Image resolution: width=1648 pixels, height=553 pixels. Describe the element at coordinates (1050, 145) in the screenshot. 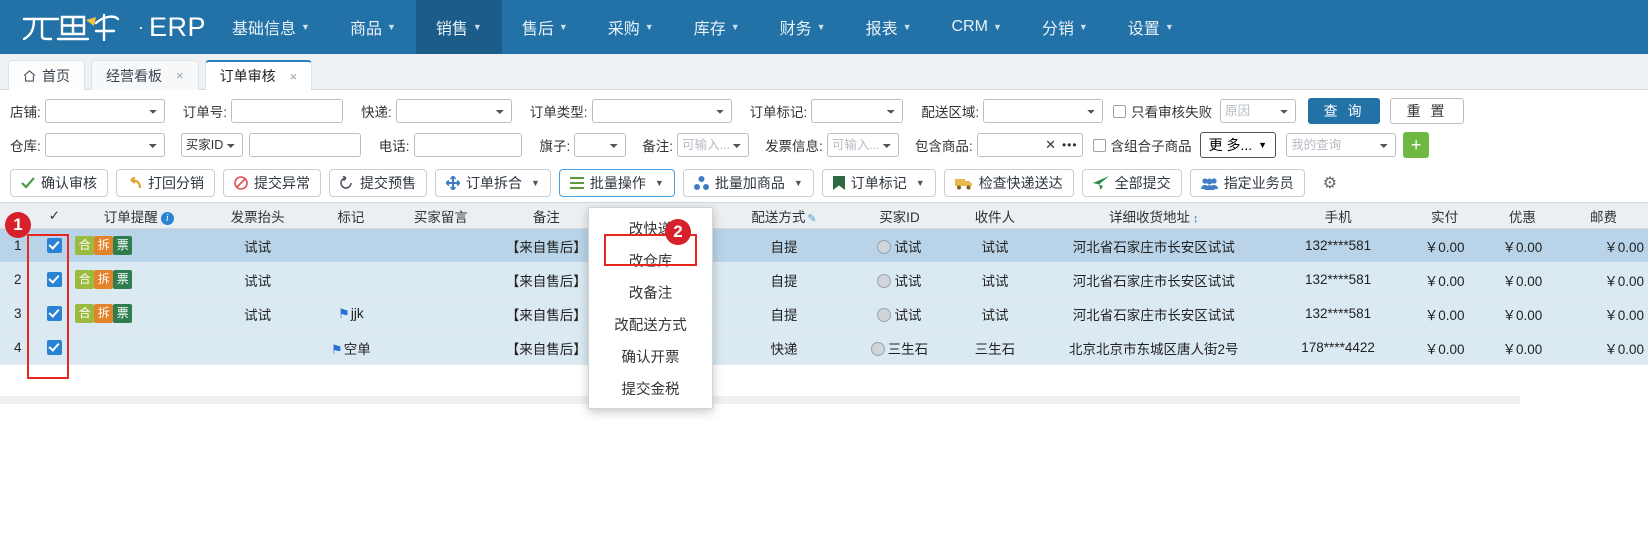

I see `clear-icon: ✕` at that location.